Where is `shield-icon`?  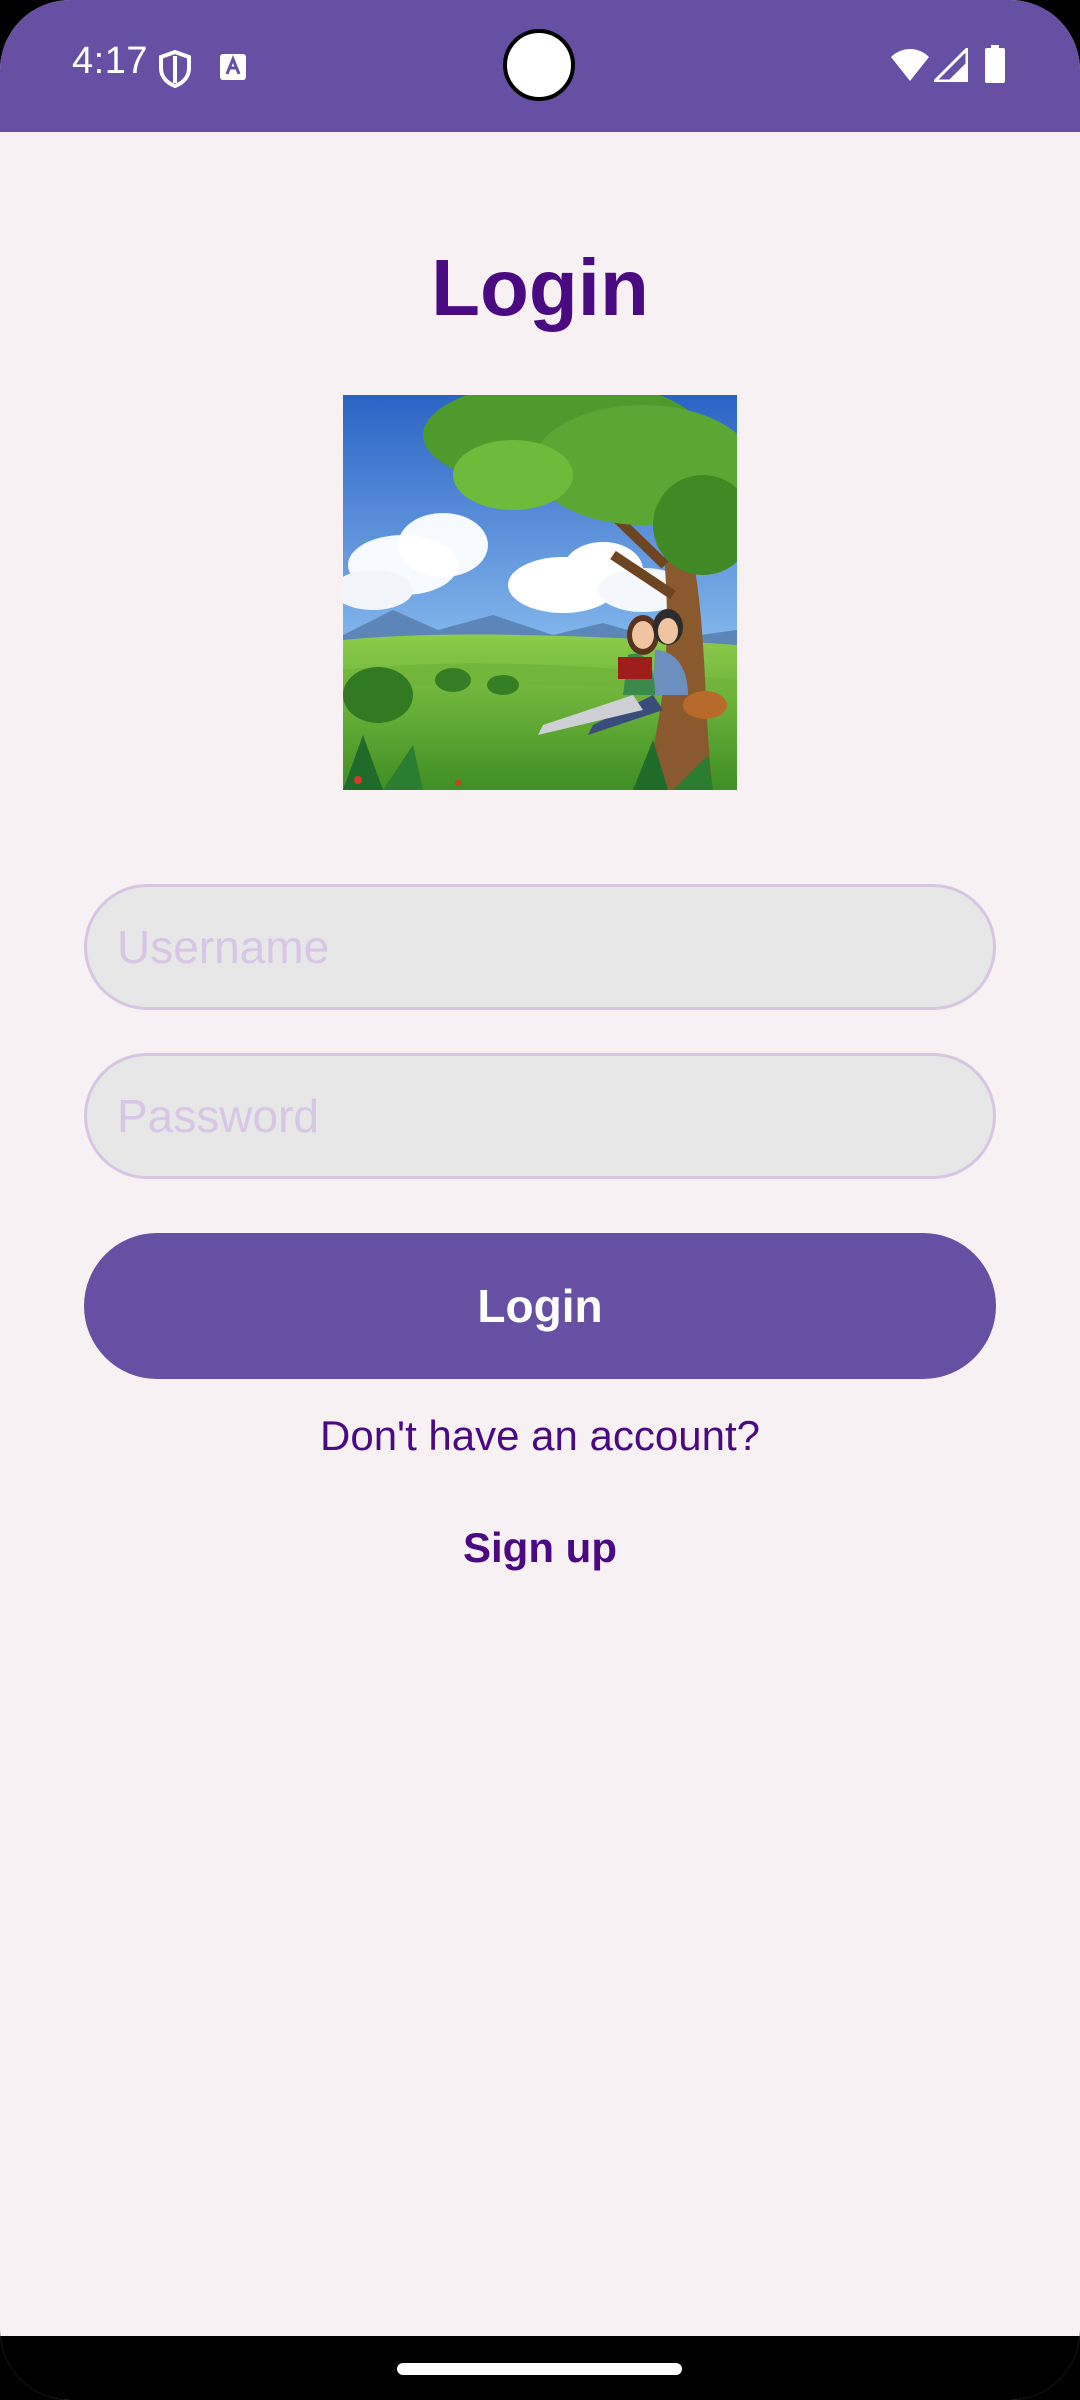
shield-icon is located at coordinates (175, 71).